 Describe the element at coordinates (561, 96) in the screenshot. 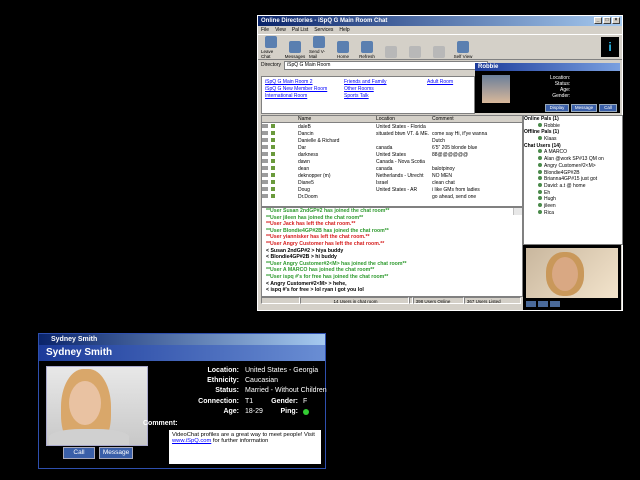

I see `profile-gender-label: Gender:` at that location.